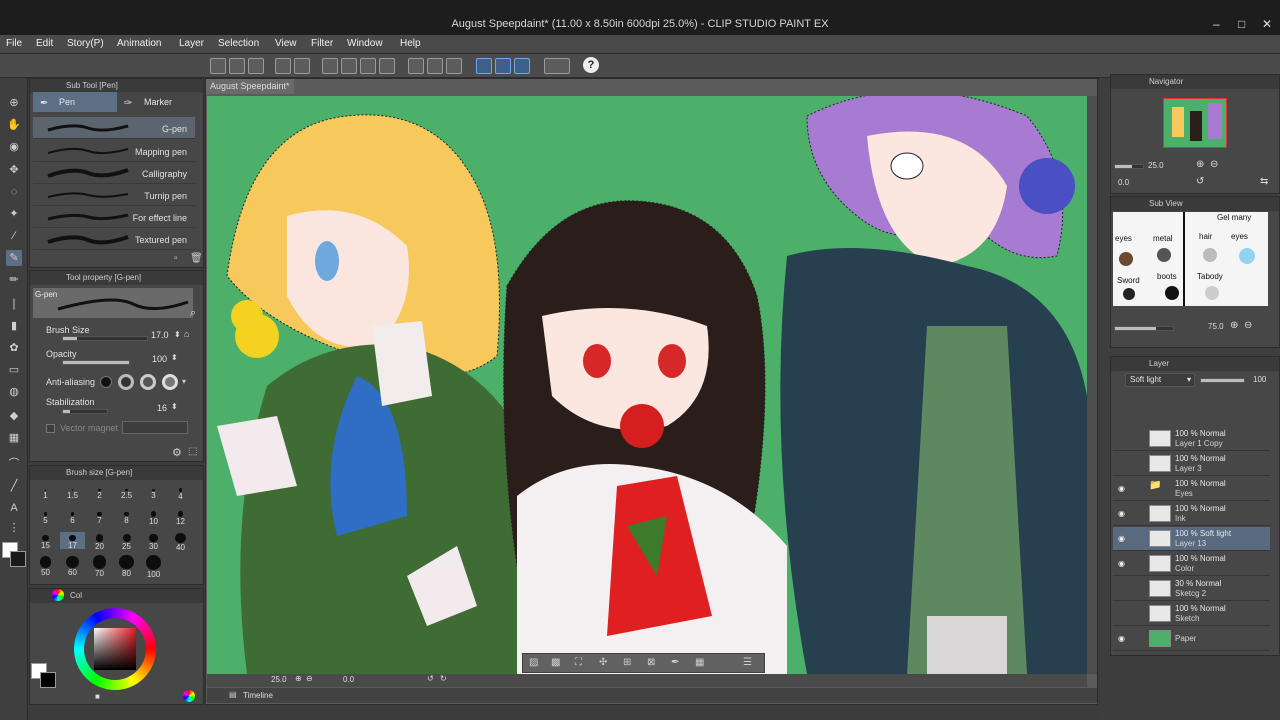  I want to click on brush-size-option: 17, so click(72, 541).